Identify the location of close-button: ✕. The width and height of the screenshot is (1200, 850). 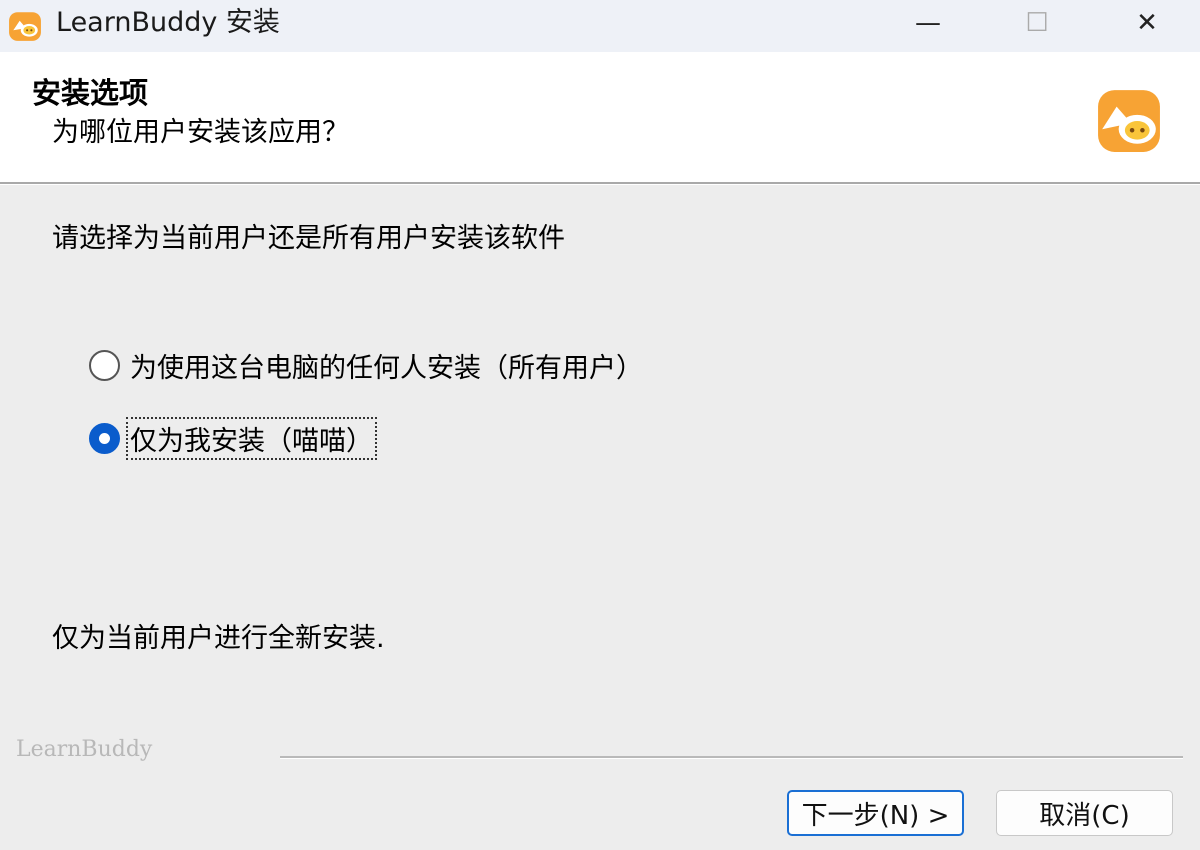
(1147, 23).